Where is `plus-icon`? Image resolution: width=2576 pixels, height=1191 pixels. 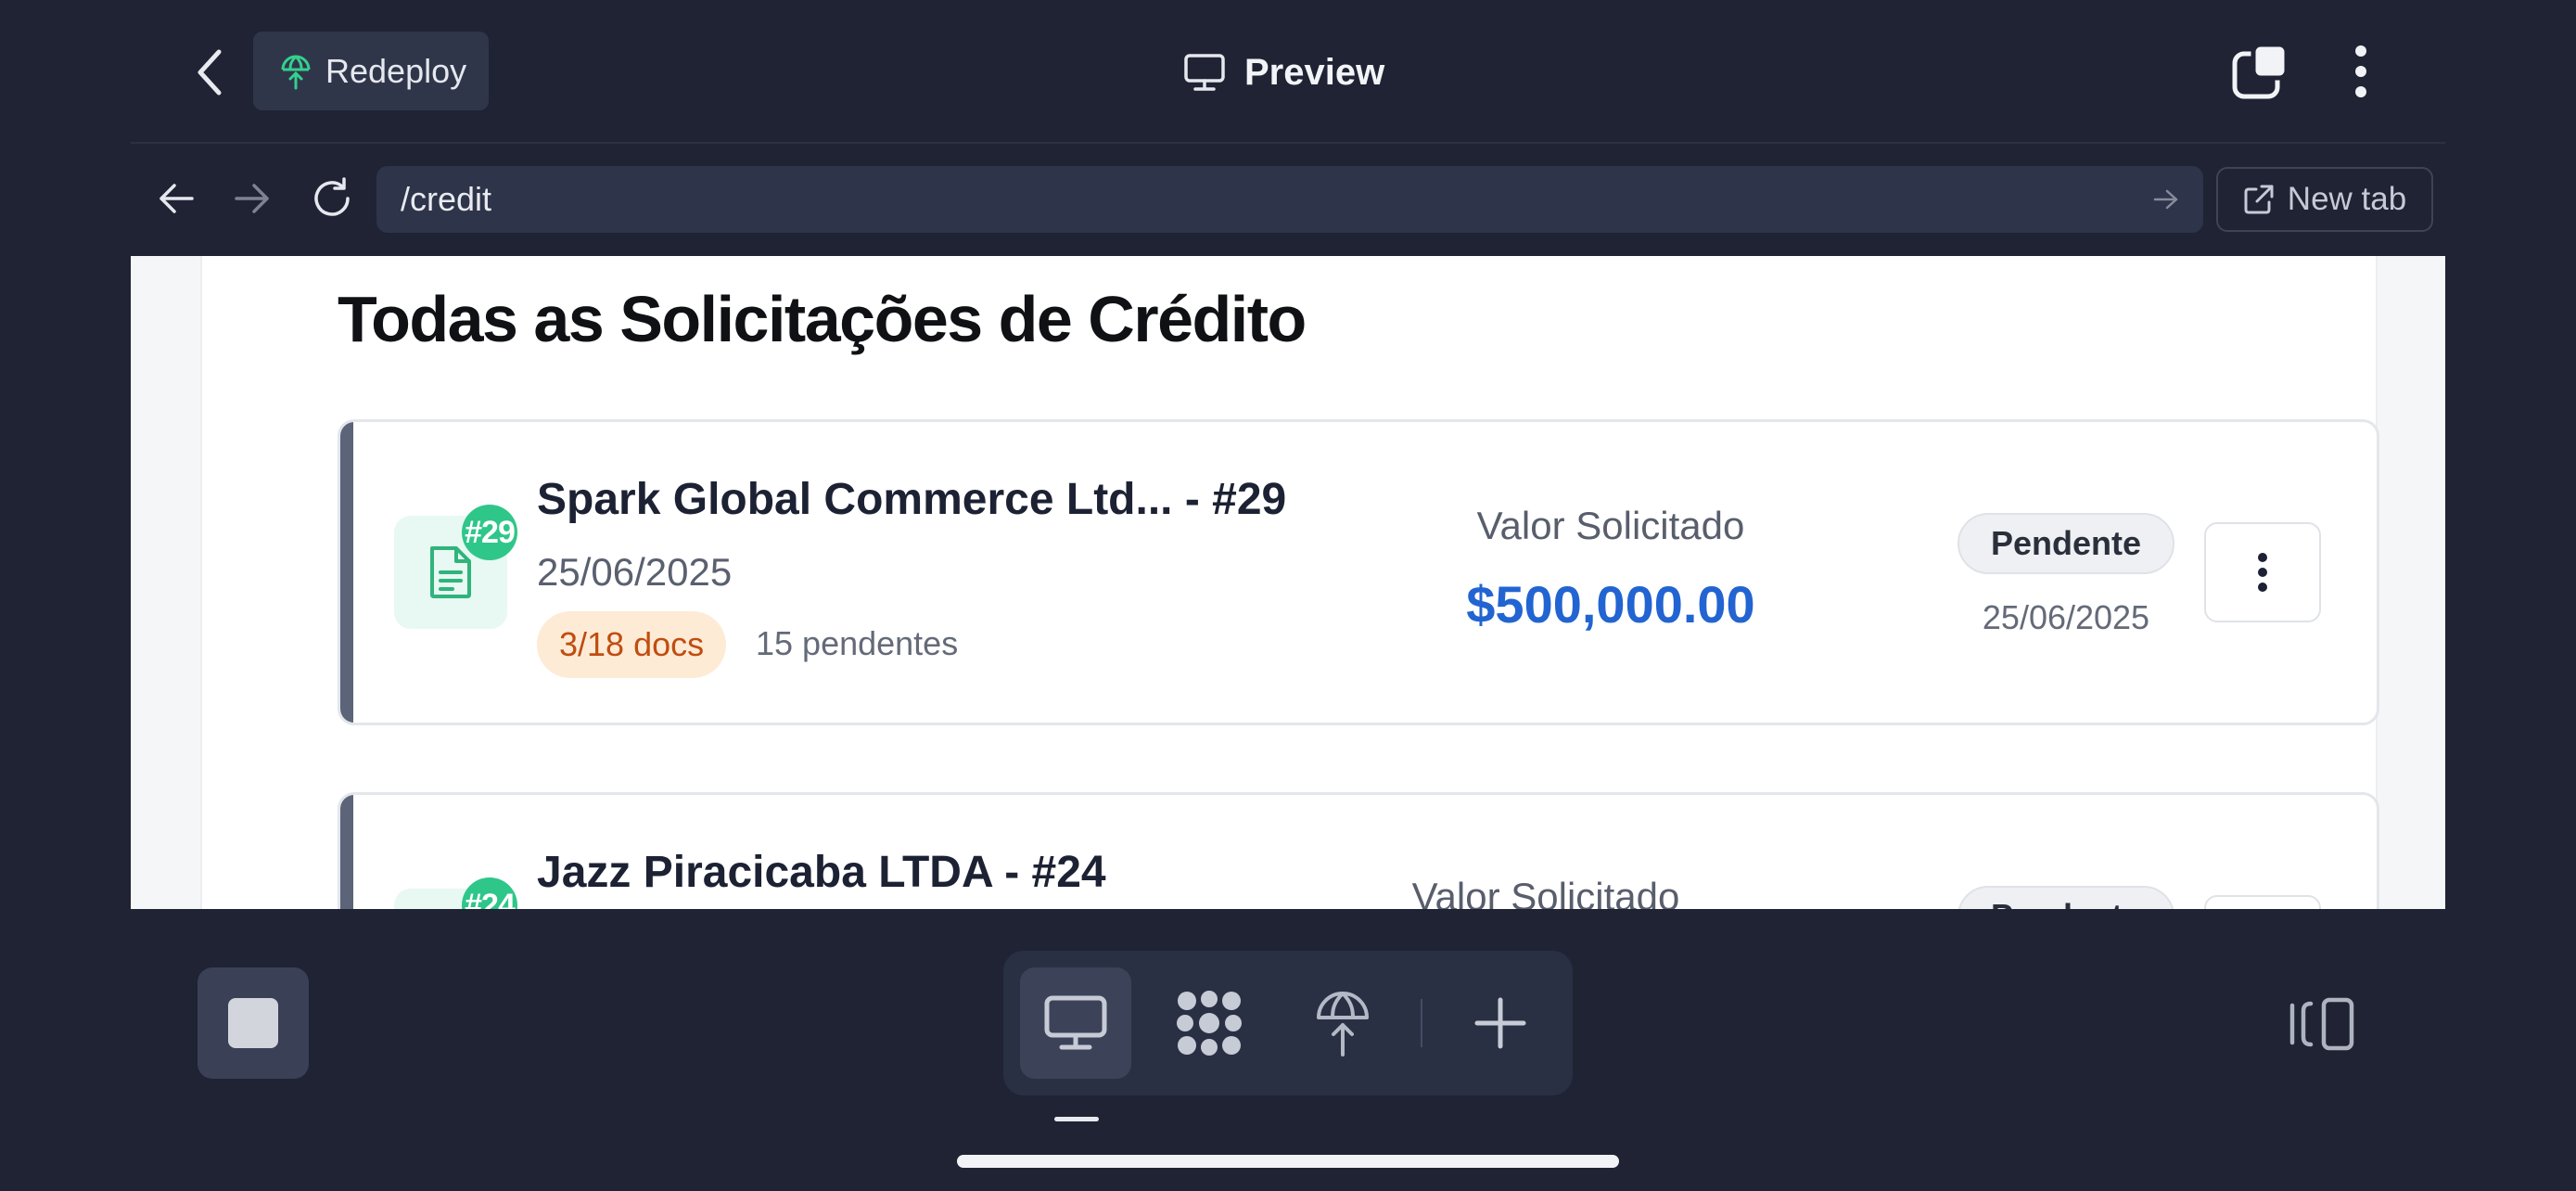 plus-icon is located at coordinates (1500, 1023).